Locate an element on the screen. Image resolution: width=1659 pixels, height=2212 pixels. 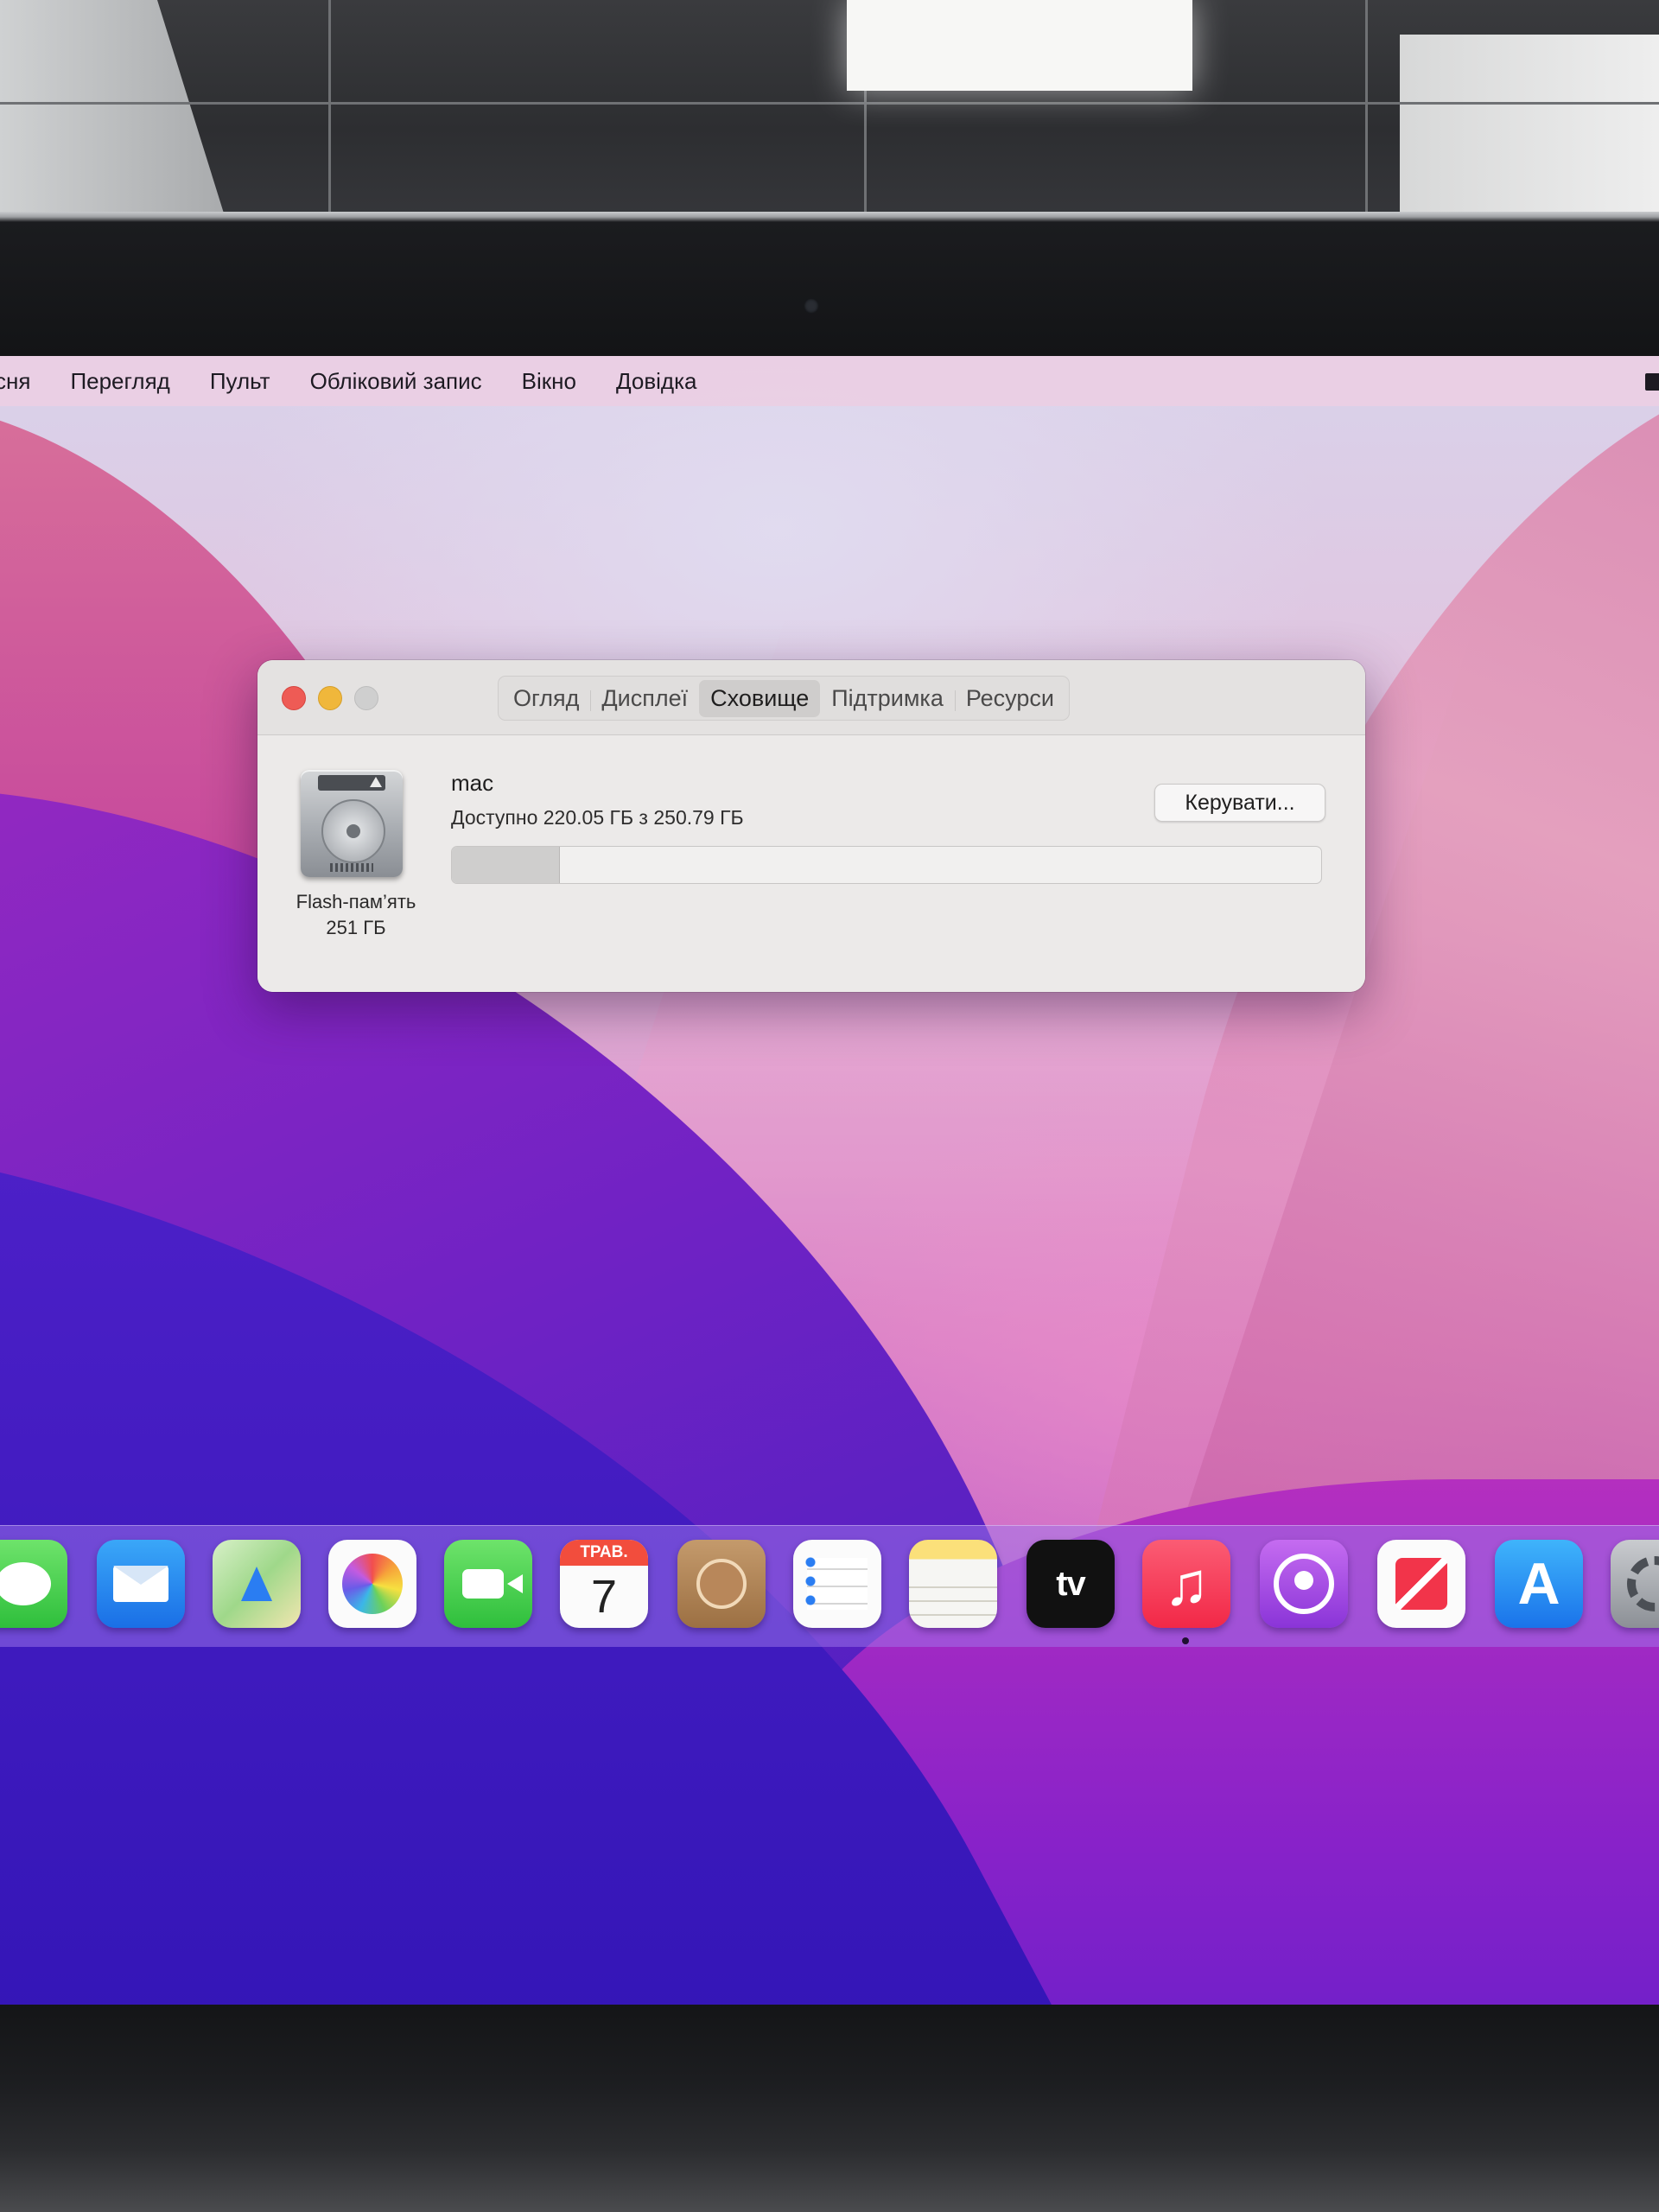
wall-left is located at coordinates (112, 108).